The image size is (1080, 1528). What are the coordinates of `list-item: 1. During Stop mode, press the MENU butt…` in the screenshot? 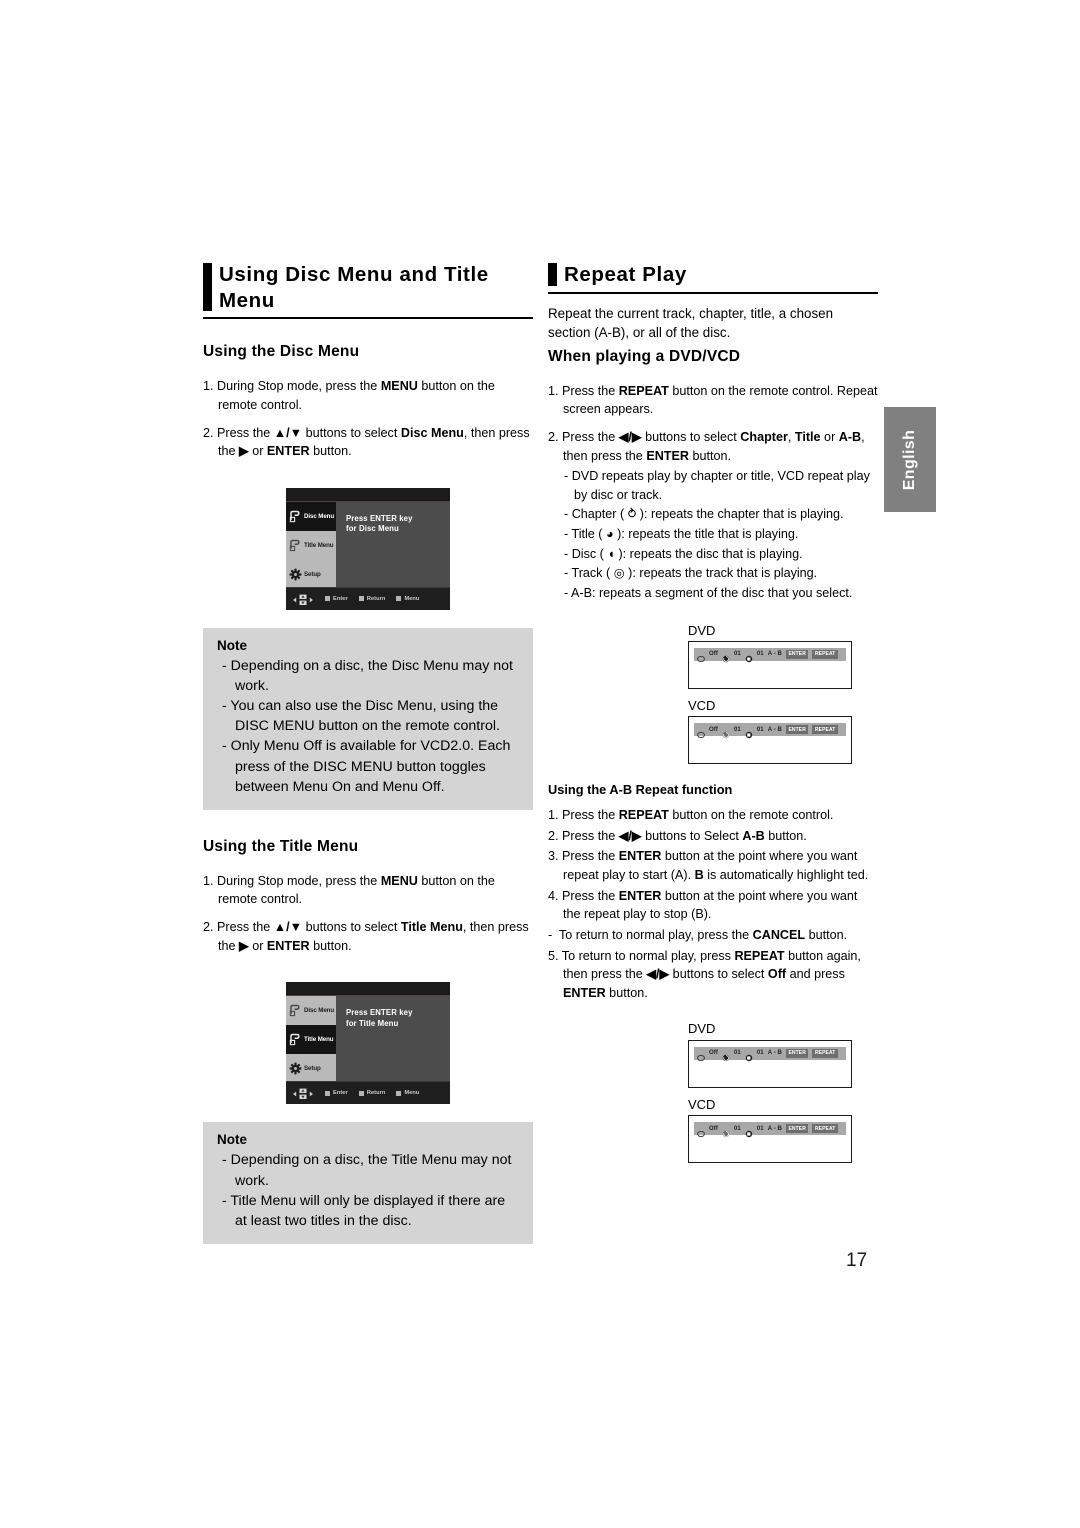 It's located at (349, 890).